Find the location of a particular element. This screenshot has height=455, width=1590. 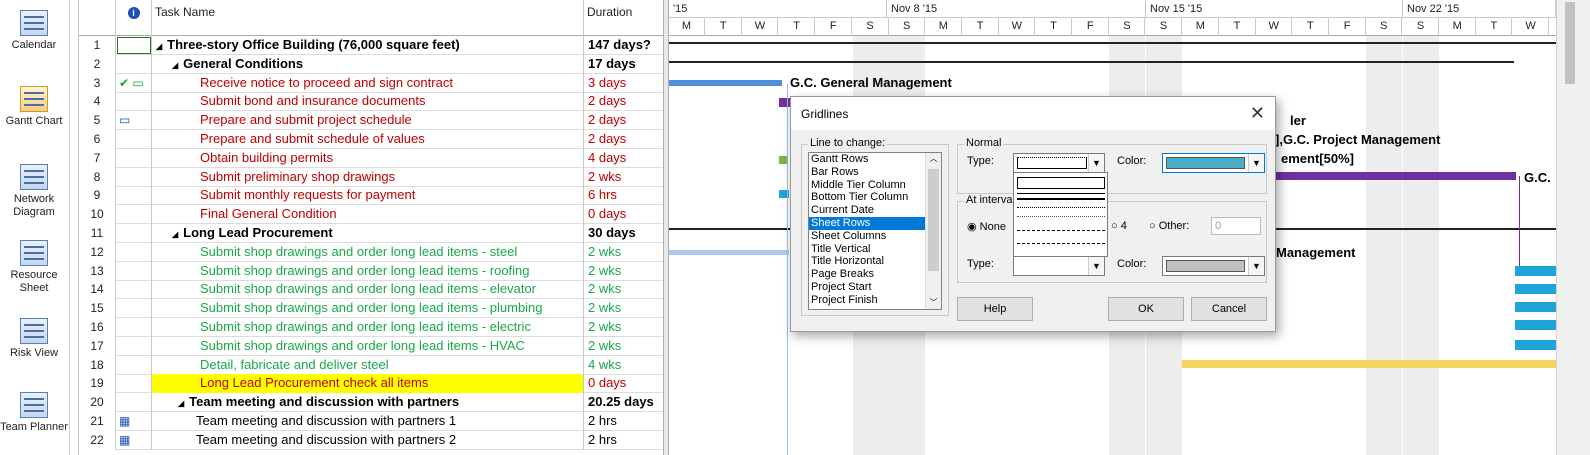

task-name-cell: Detail, fabricate and deliver steel is located at coordinates (368, 365).